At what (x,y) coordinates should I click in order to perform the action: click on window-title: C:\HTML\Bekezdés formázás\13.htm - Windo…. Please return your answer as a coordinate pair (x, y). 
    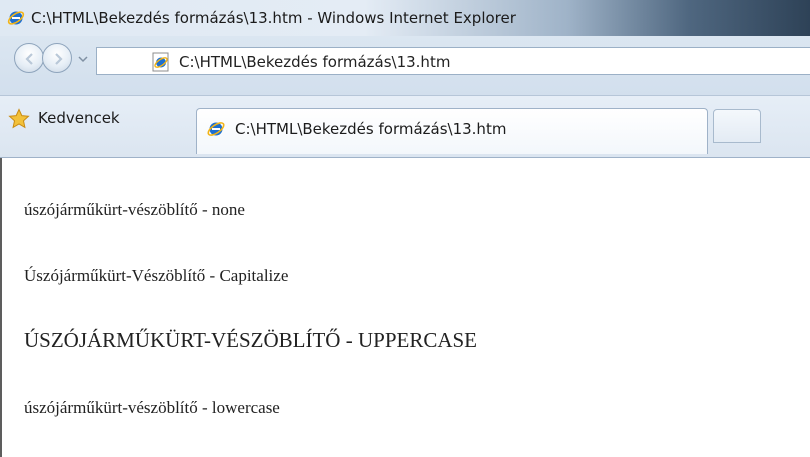
    Looking at the image, I should click on (273, 18).